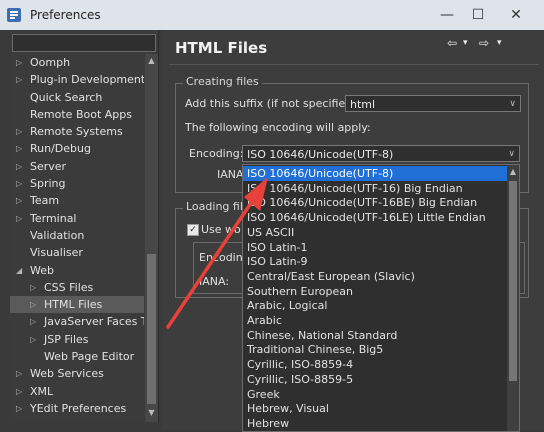  What do you see at coordinates (193, 230) in the screenshot?
I see `use-workspace-encoding-checkbox: ✓` at bounding box center [193, 230].